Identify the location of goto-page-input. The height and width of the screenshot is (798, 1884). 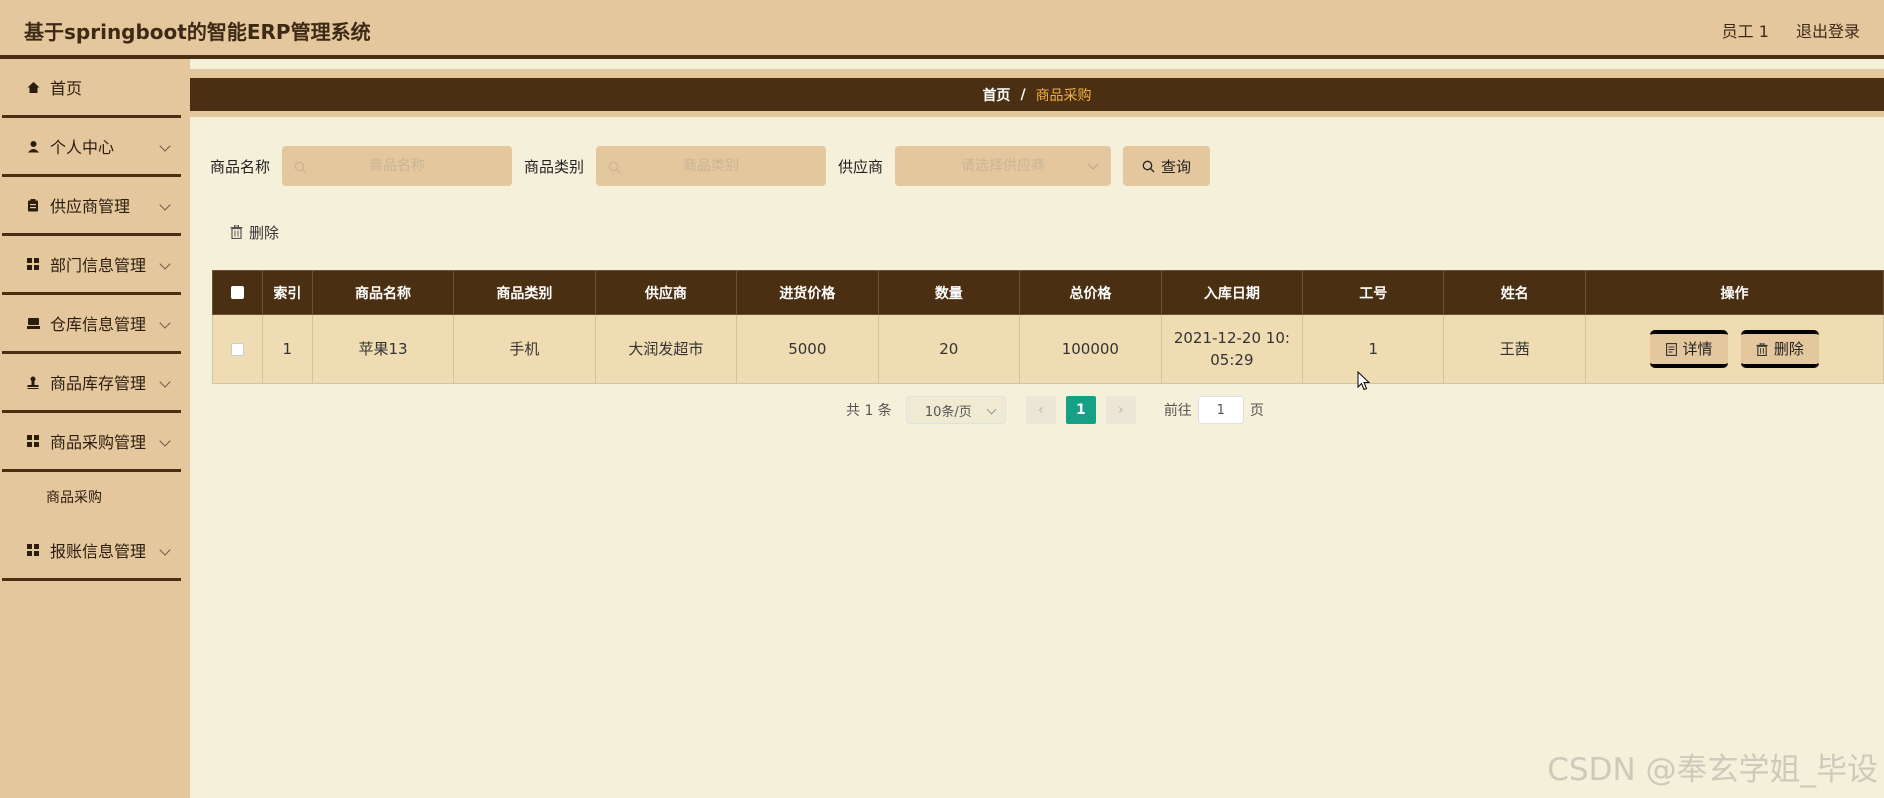
(1220, 410).